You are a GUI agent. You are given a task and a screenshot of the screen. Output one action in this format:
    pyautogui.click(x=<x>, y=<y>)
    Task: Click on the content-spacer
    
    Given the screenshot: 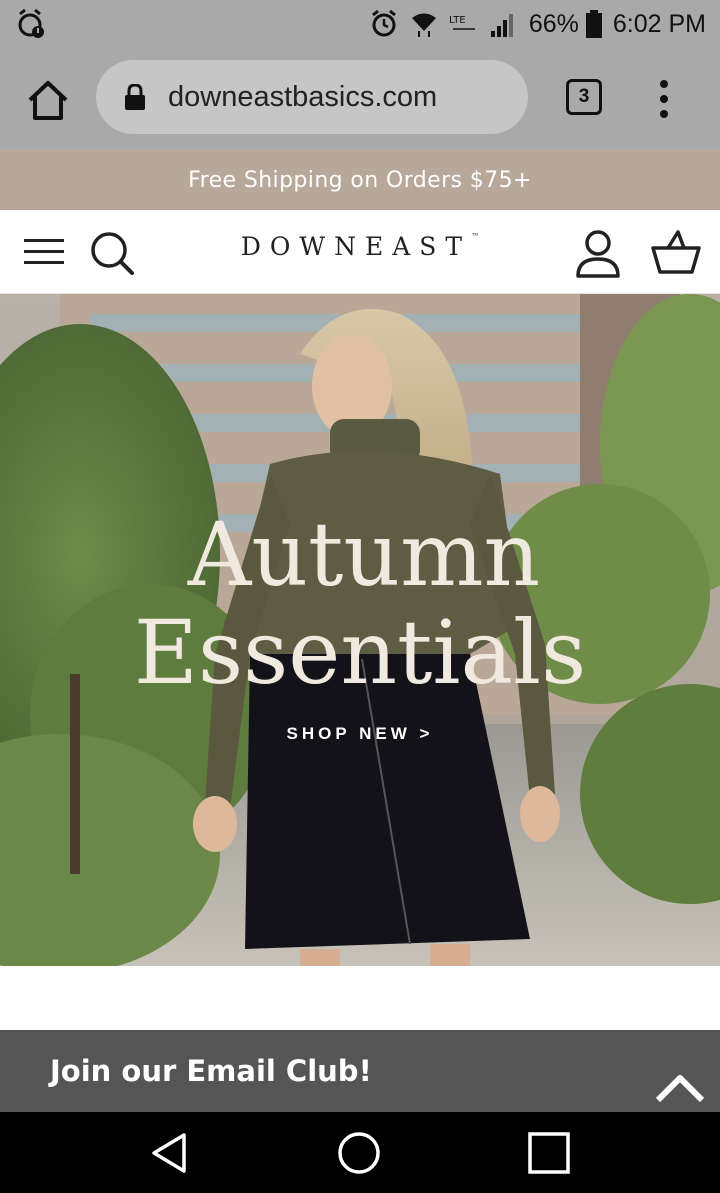 What is the action you would take?
    pyautogui.click(x=360, y=998)
    